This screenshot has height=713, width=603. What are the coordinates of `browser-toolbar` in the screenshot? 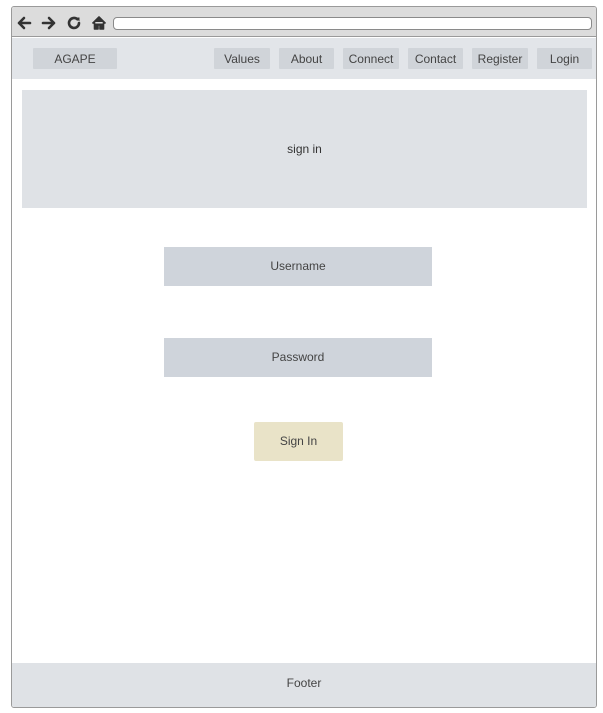 It's located at (304, 22).